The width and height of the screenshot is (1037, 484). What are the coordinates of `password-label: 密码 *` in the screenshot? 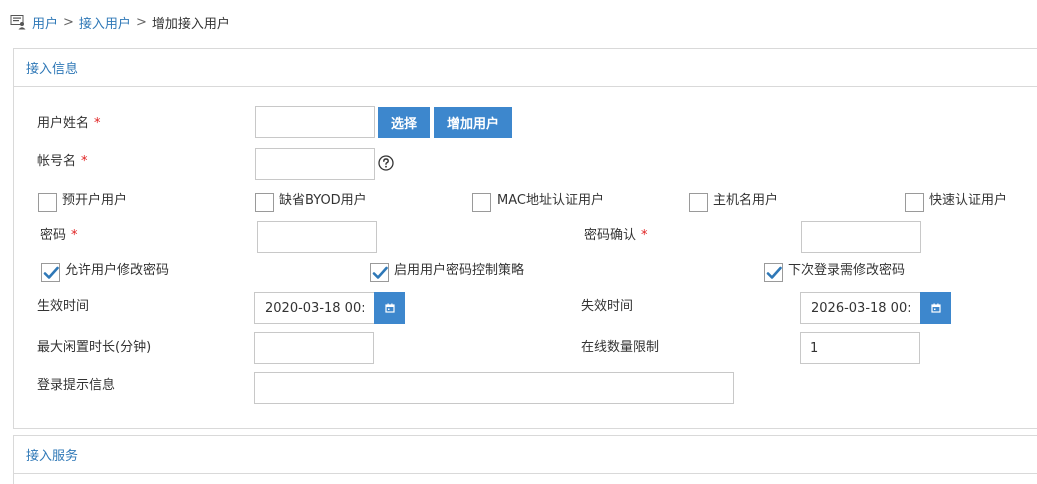 It's located at (59, 236).